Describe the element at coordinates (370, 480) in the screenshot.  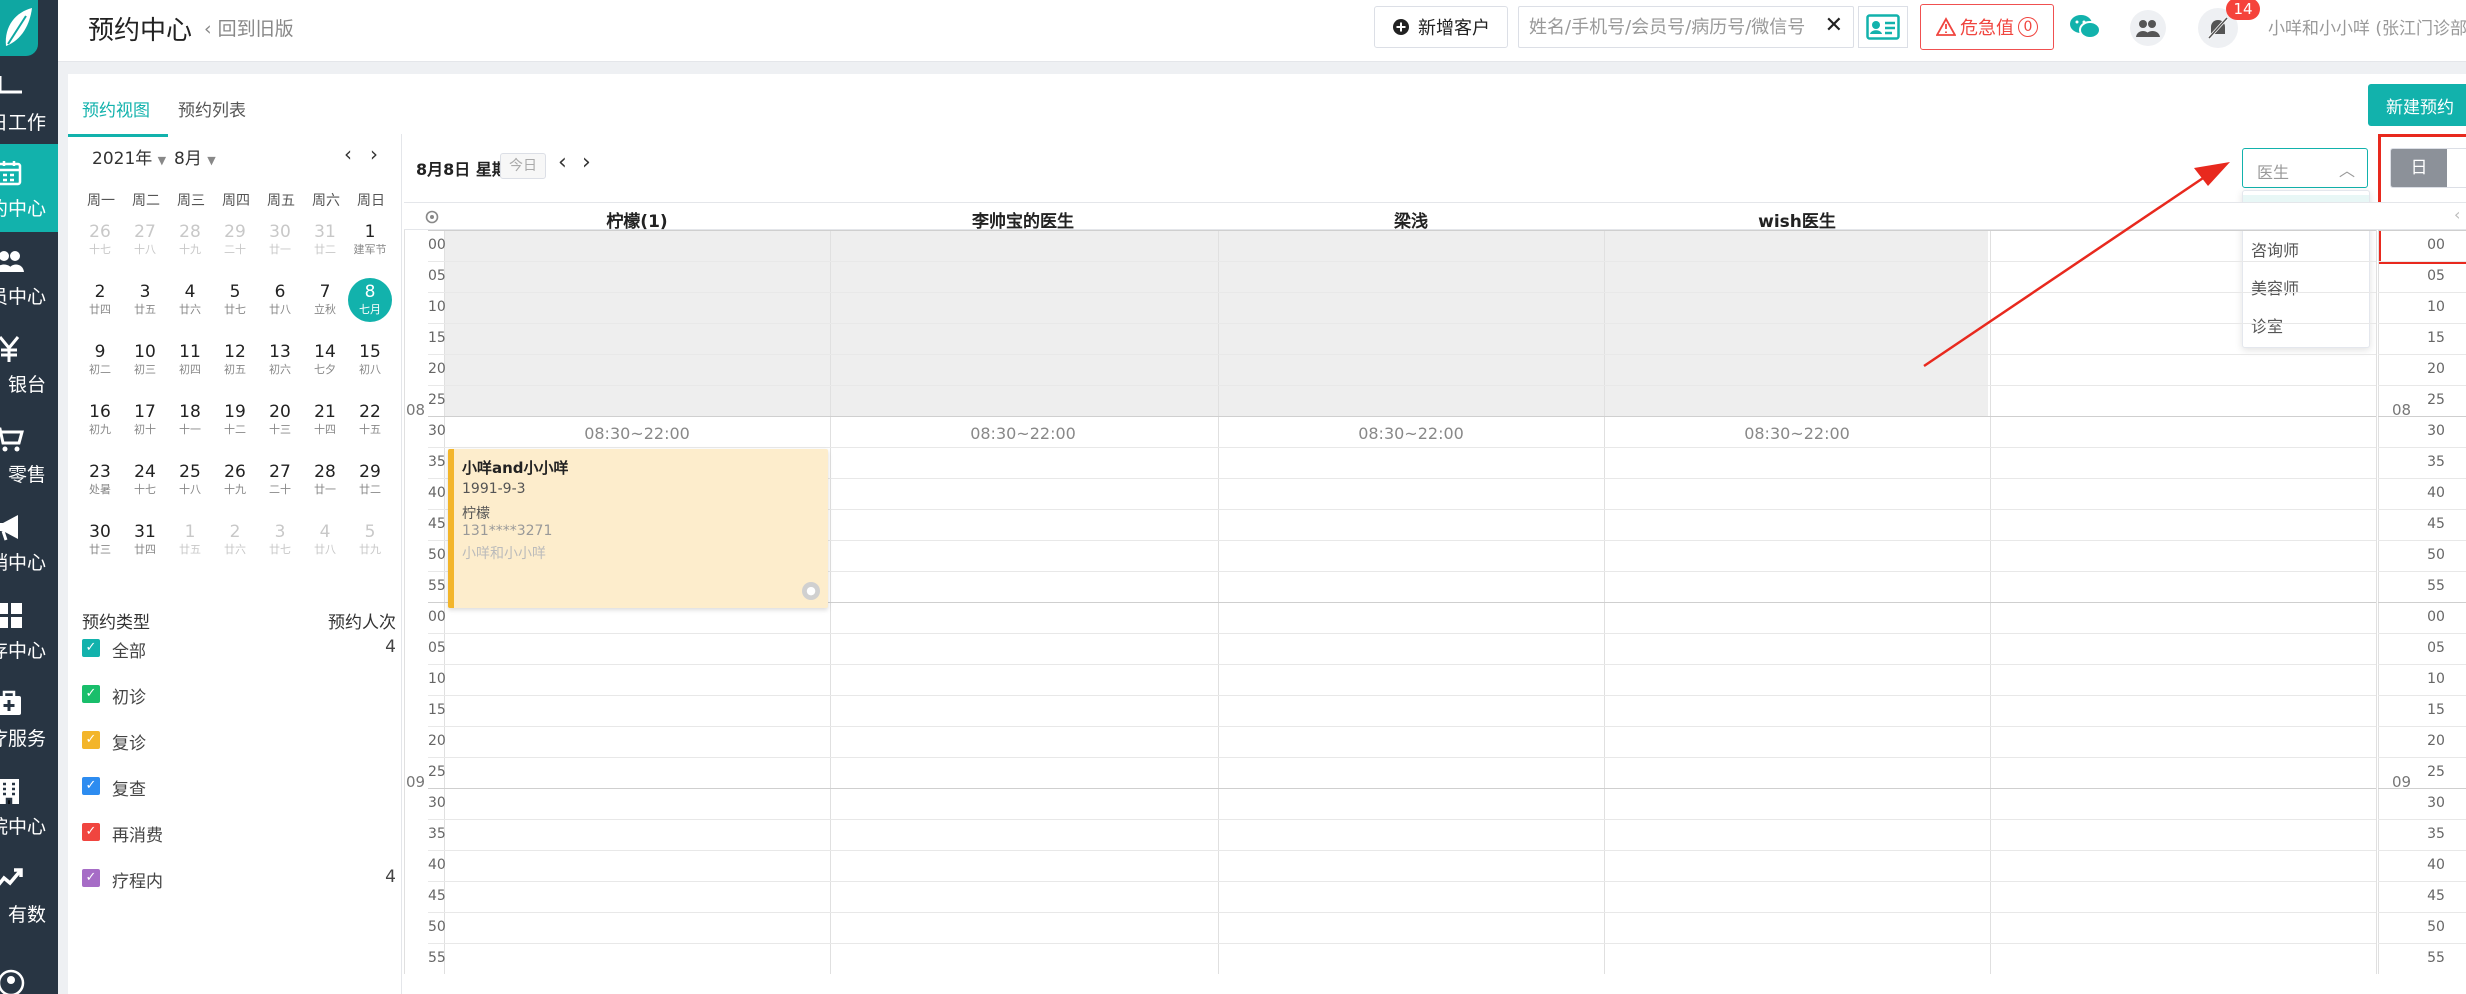
I see `calendar-day: 29 廿二` at that location.